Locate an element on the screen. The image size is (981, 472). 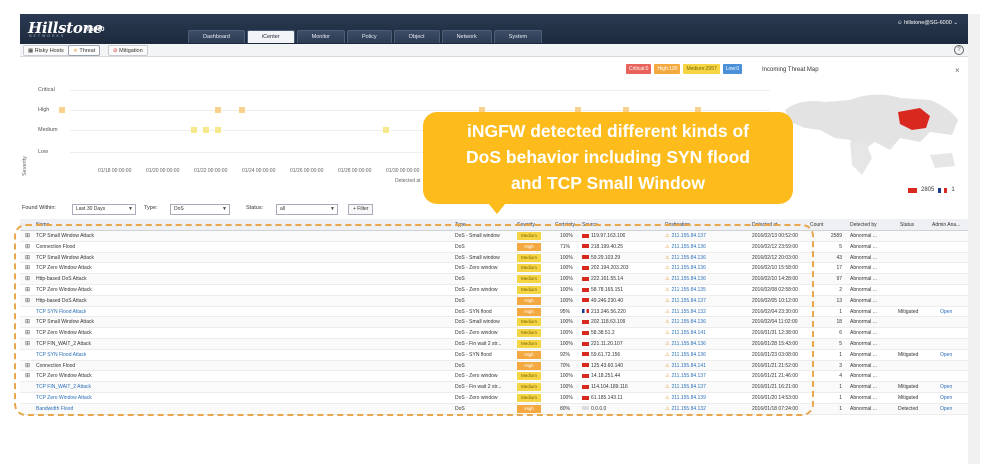
grid-line is located at coordinates (420, 90).